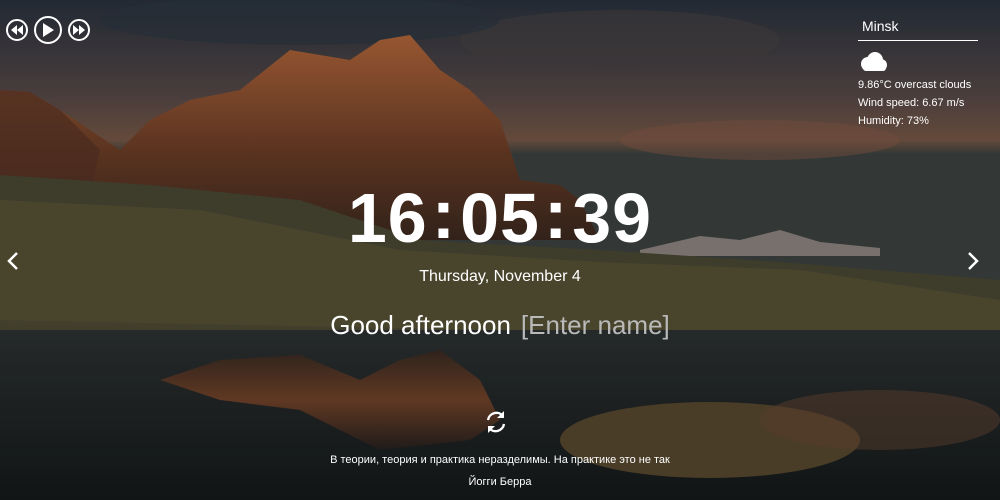  I want to click on cloud-icon, so click(919, 63).